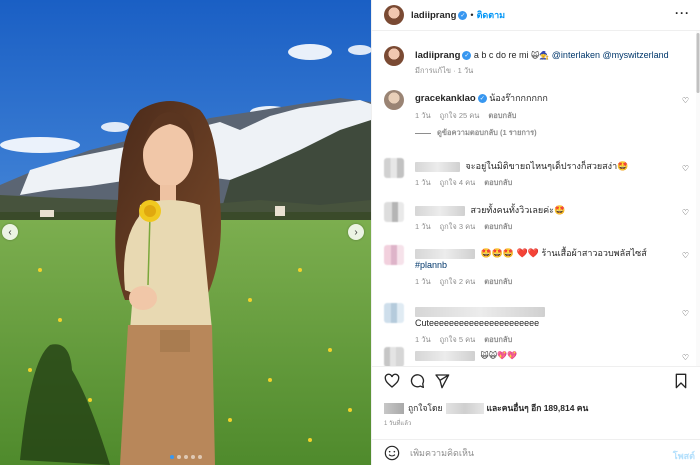  I want to click on comment-likes: ถูกใจ 3 คน, so click(458, 227).